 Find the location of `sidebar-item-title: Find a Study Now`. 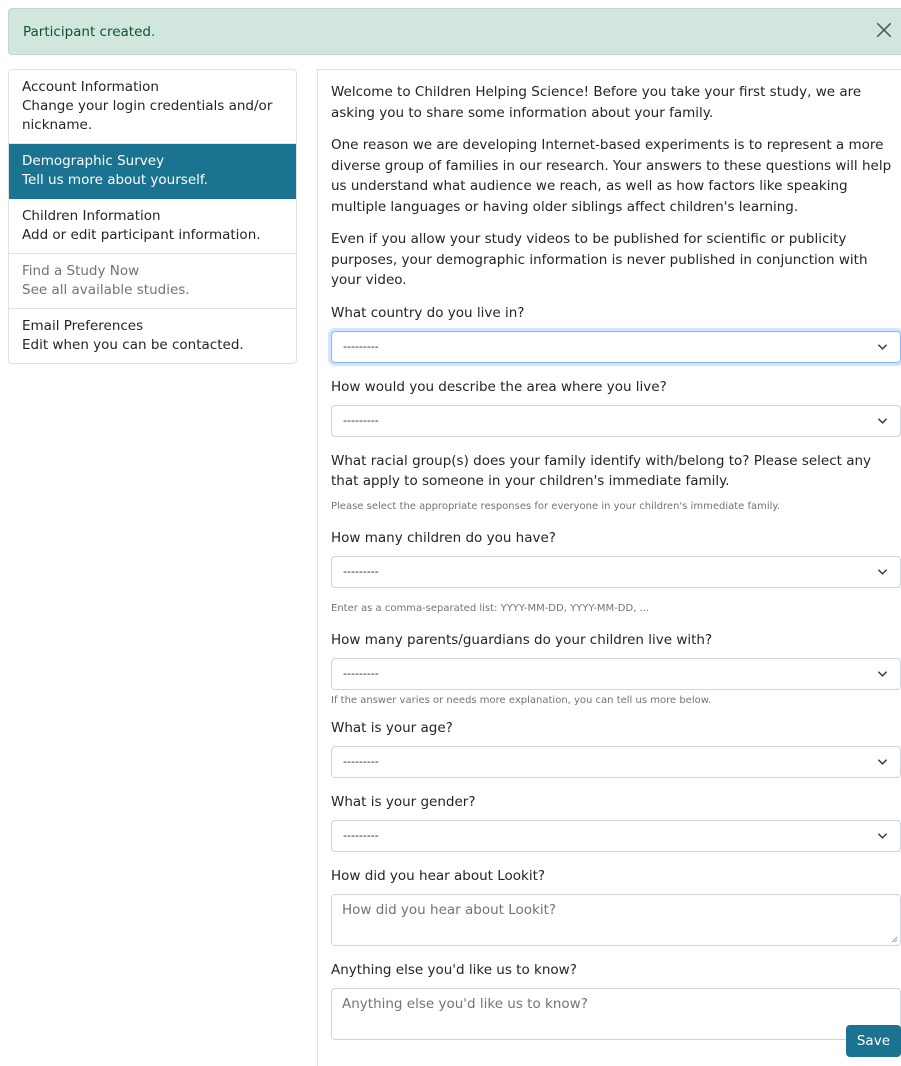

sidebar-item-title: Find a Study Now is located at coordinates (81, 271).